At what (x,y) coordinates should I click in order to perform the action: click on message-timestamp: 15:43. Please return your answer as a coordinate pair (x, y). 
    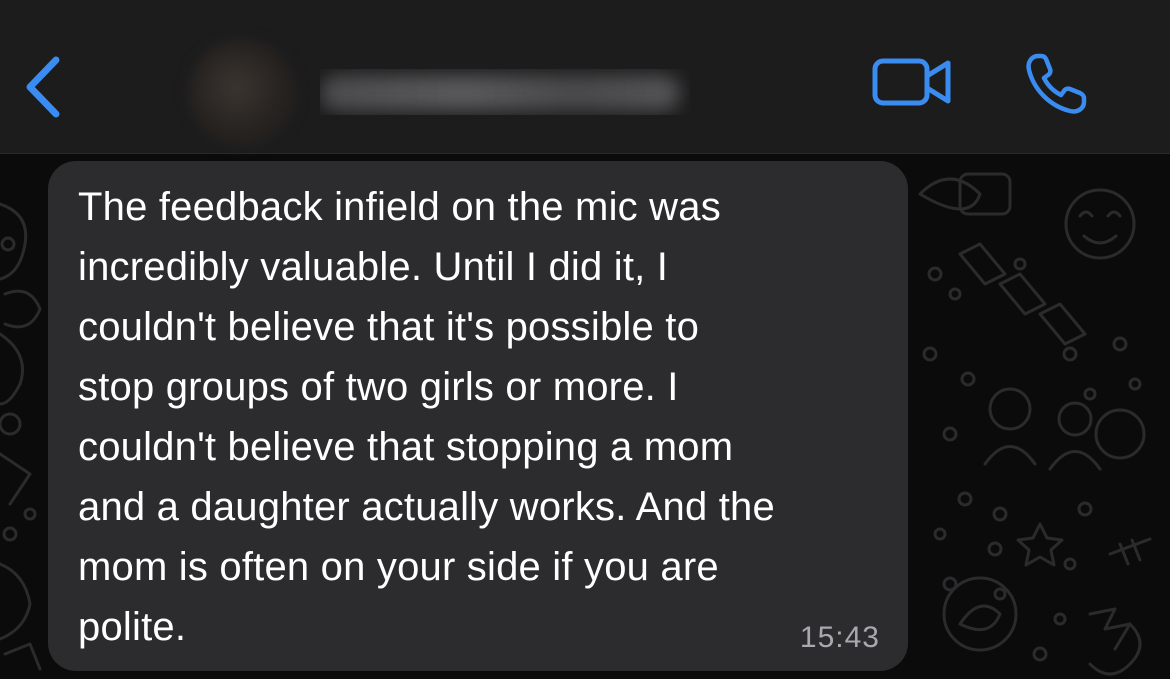
    Looking at the image, I should click on (839, 637).